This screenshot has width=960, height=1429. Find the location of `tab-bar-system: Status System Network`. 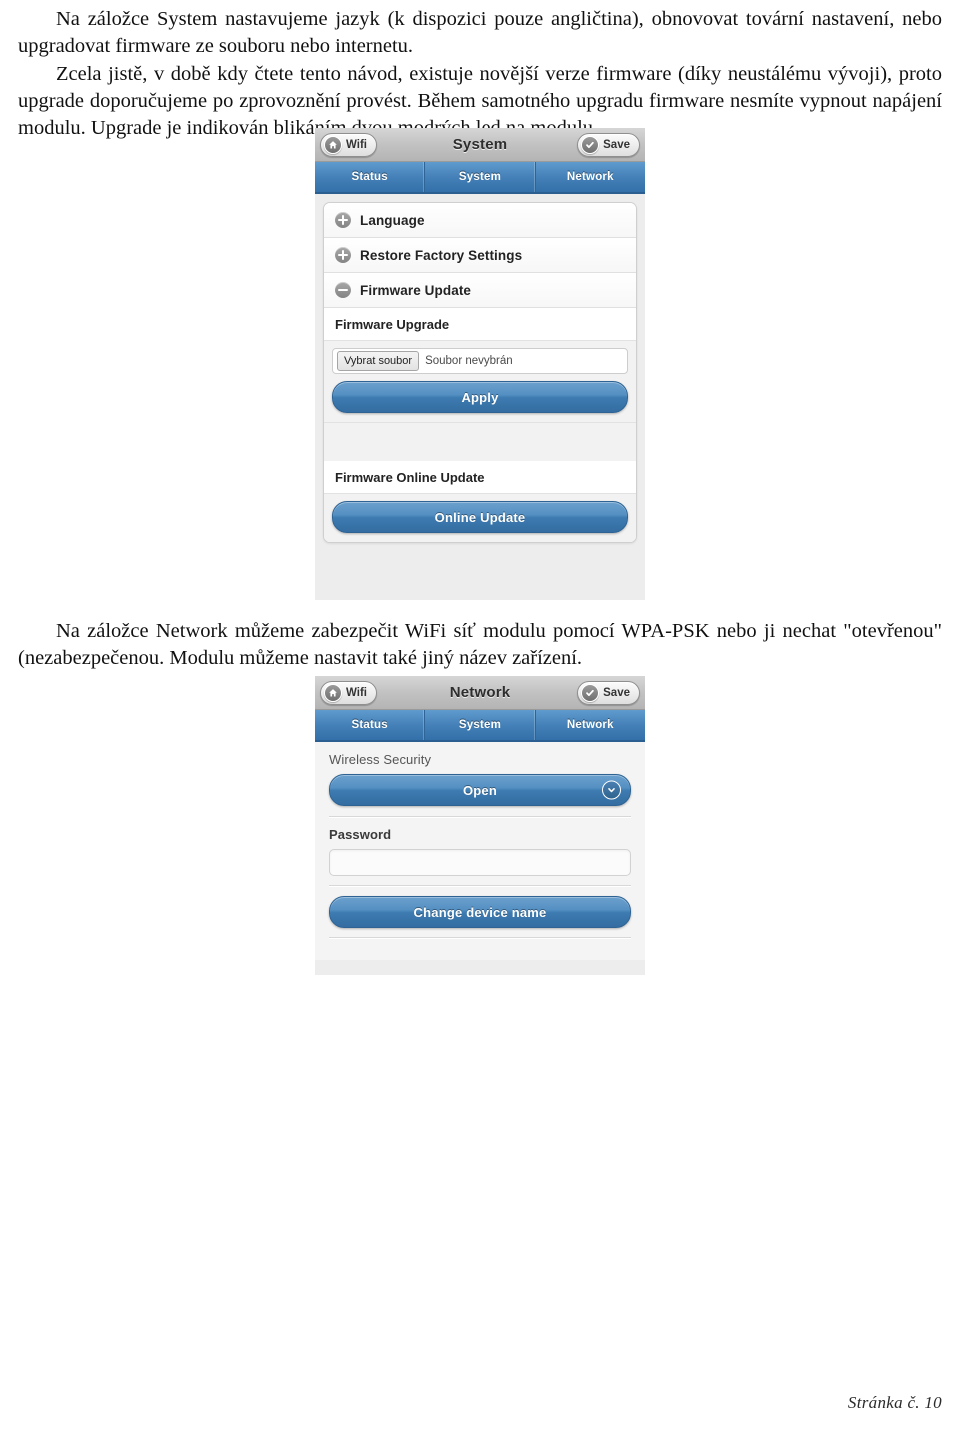

tab-bar-system: Status System Network is located at coordinates (480, 178).